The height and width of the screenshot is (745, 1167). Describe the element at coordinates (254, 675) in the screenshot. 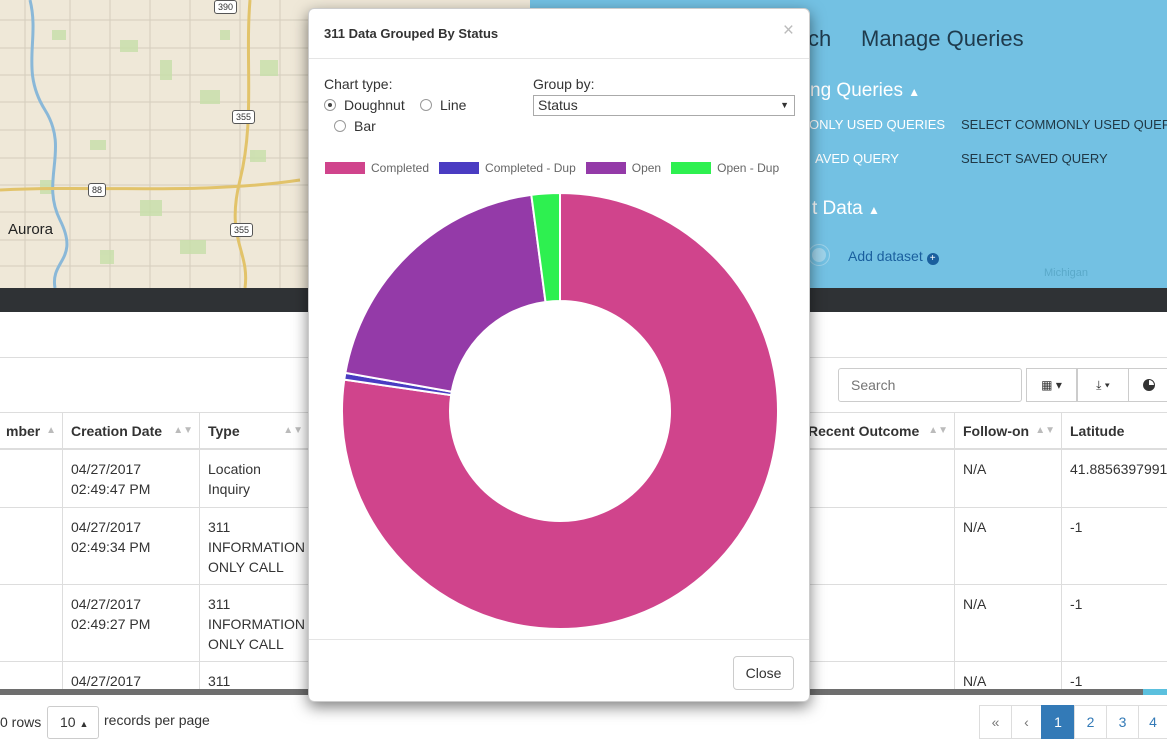

I see `type-cell: 311` at that location.